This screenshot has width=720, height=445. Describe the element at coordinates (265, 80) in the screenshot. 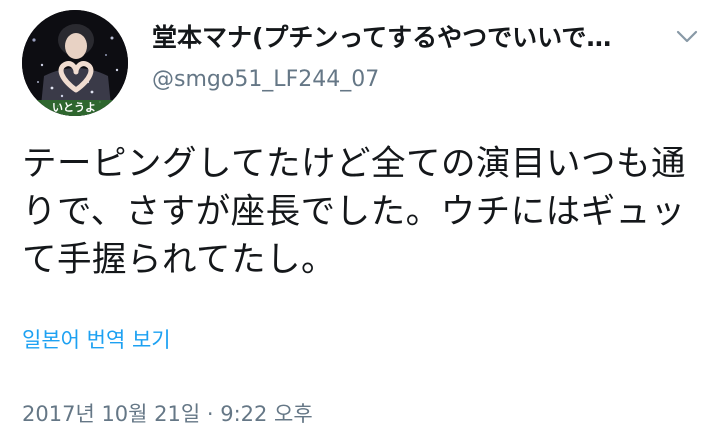

I see `username: @smgo51_LF244_07` at that location.